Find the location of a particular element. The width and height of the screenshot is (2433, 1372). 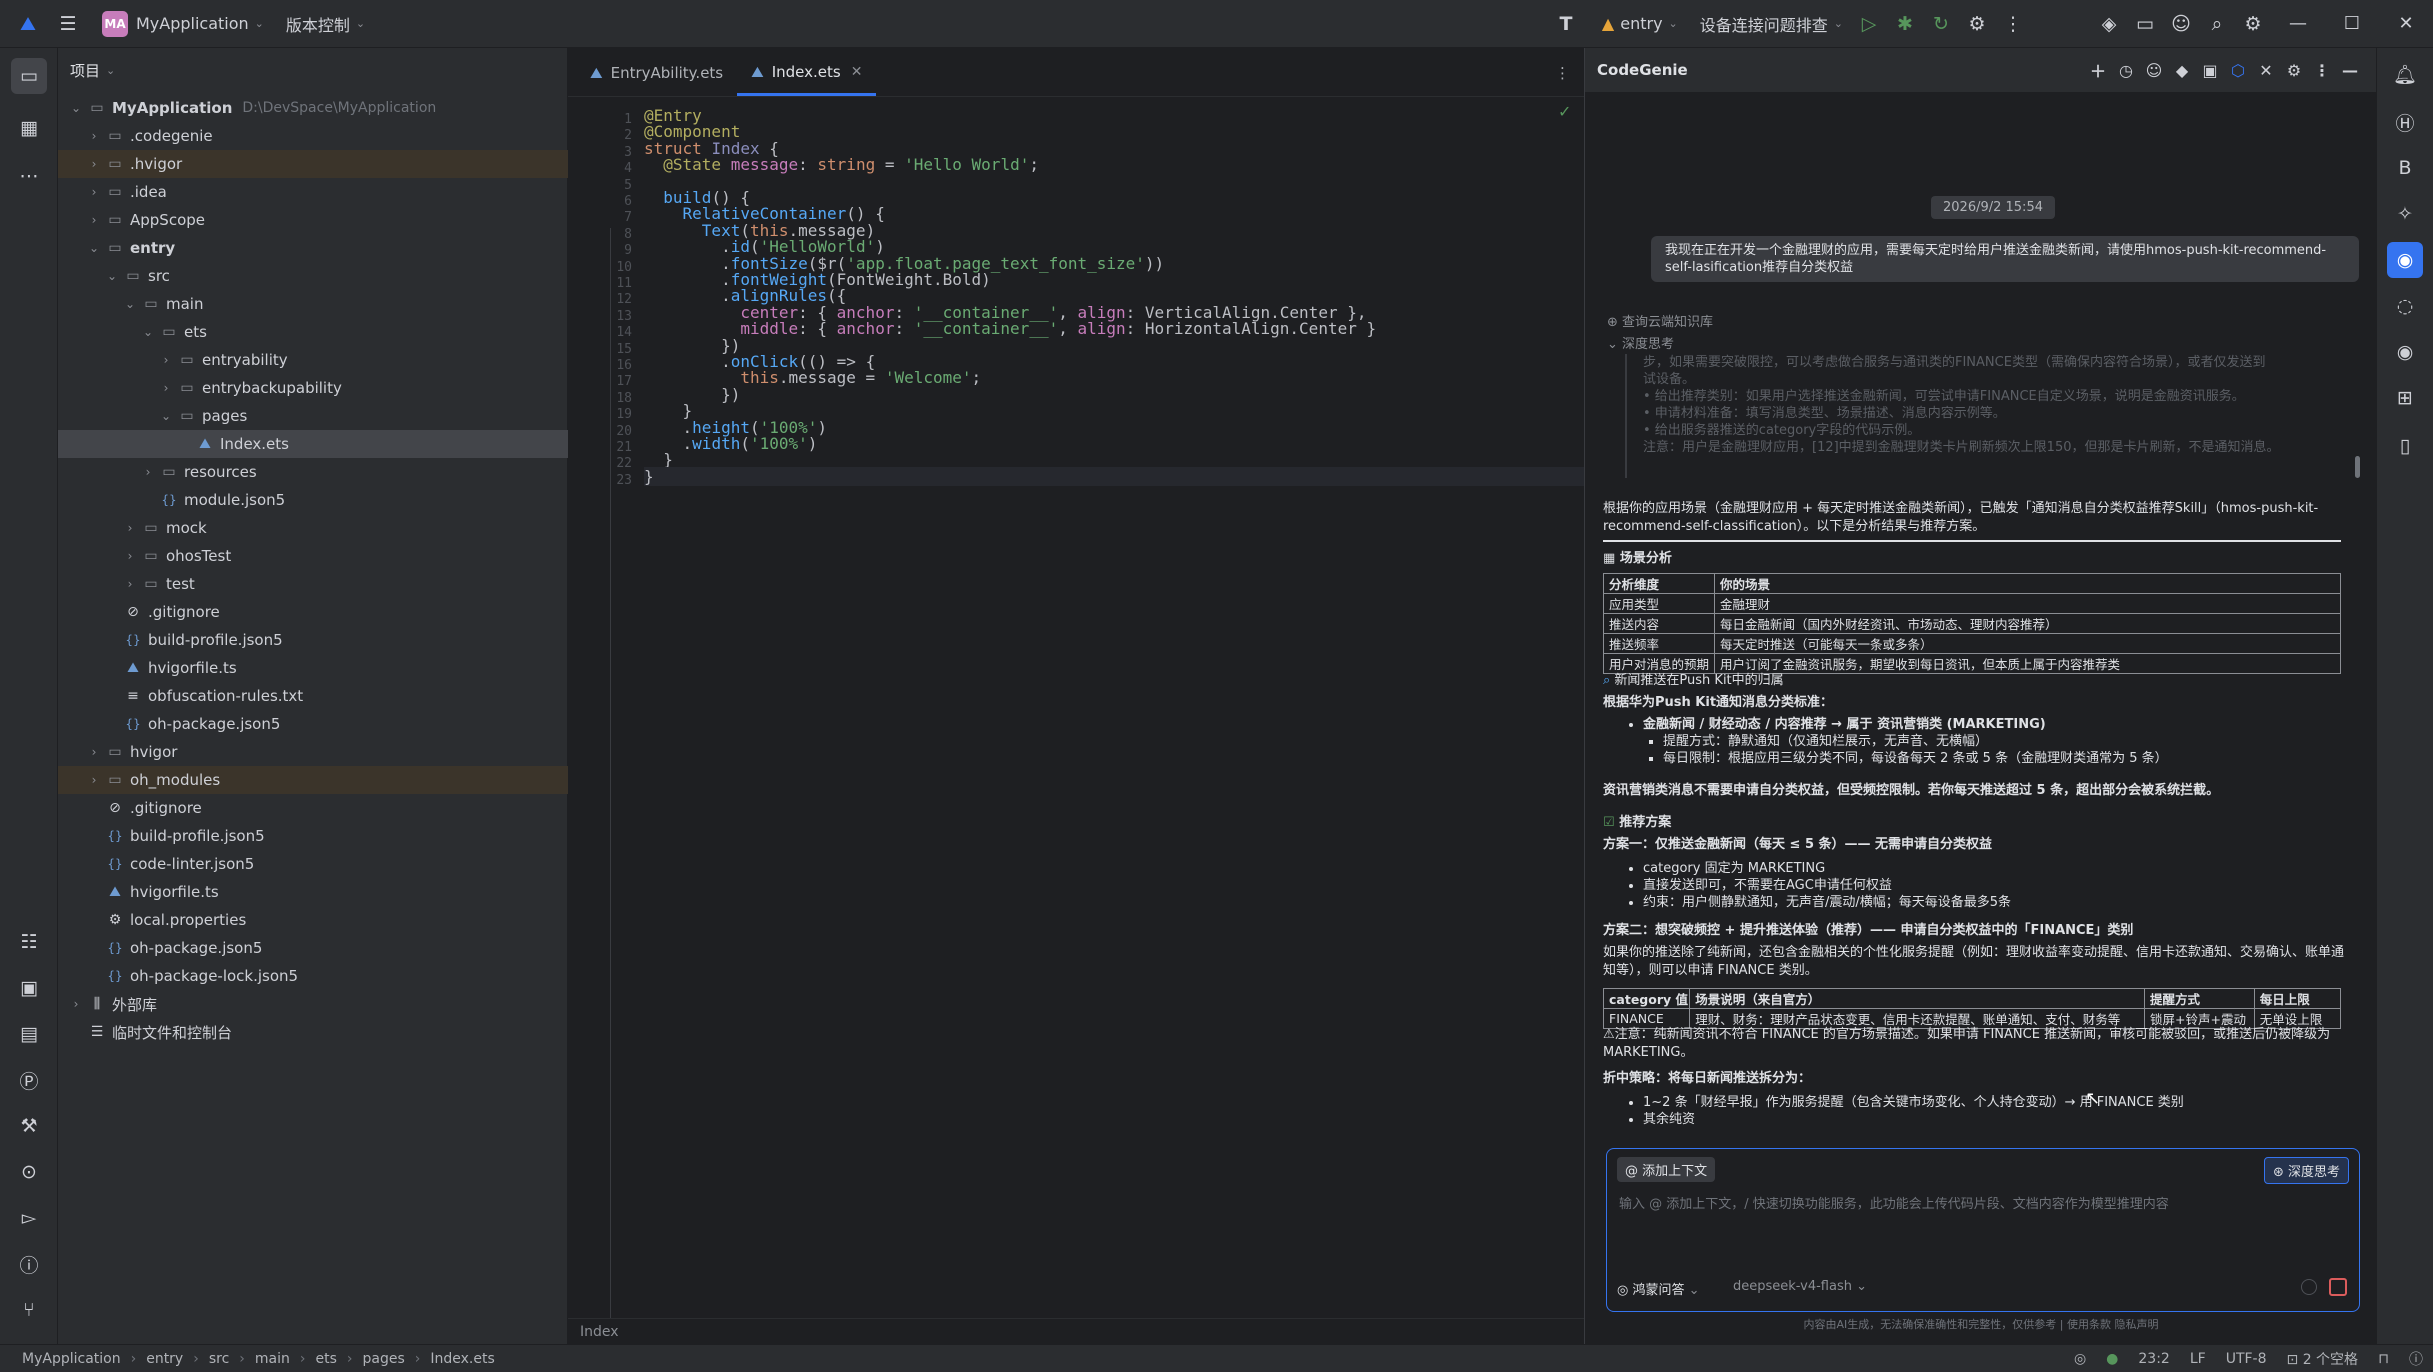

tree-row: ≡ obfuscation-rules.txt is located at coordinates (335, 696).